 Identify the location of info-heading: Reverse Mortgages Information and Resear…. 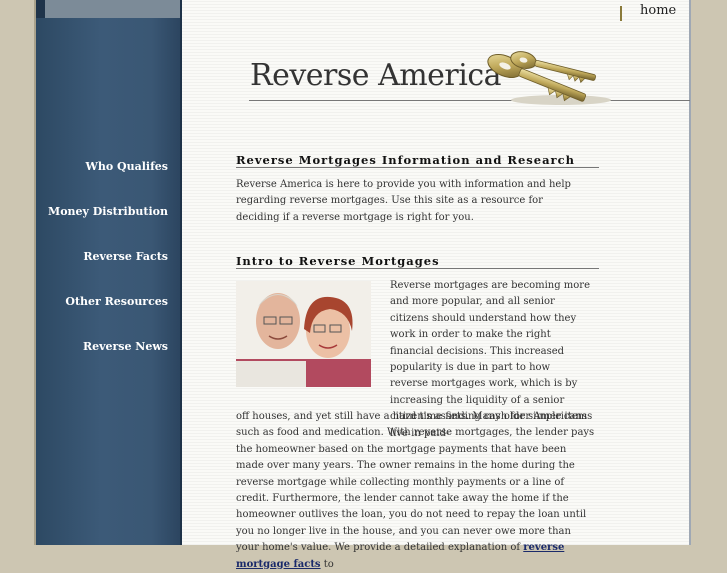
(405, 160).